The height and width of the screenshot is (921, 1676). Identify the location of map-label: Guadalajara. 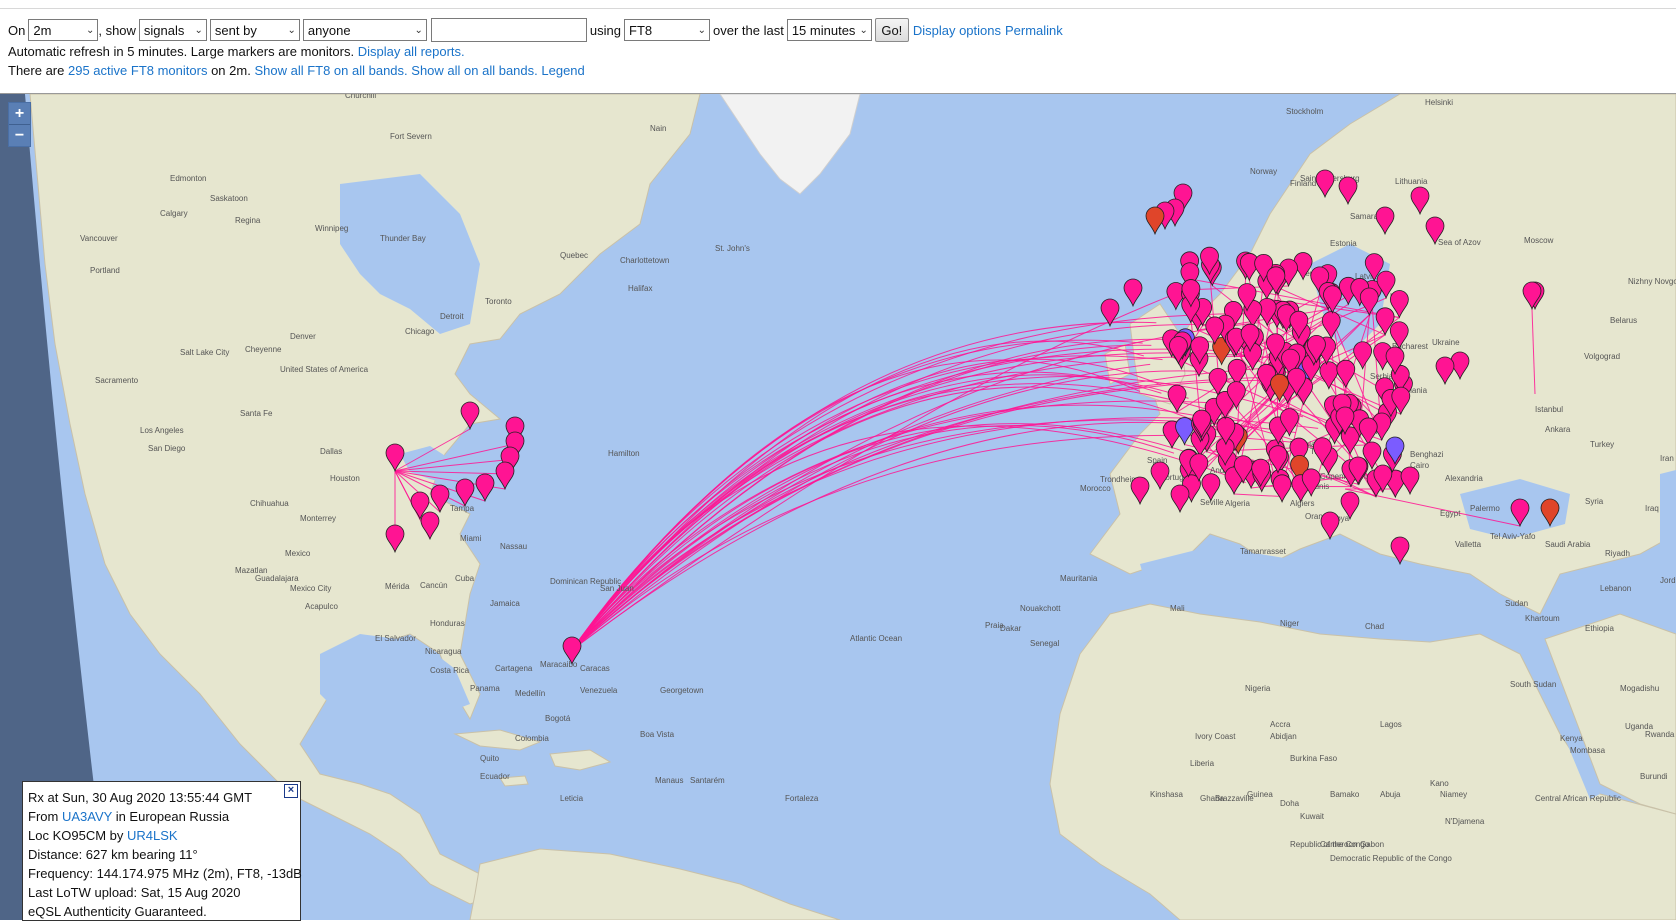
(277, 578).